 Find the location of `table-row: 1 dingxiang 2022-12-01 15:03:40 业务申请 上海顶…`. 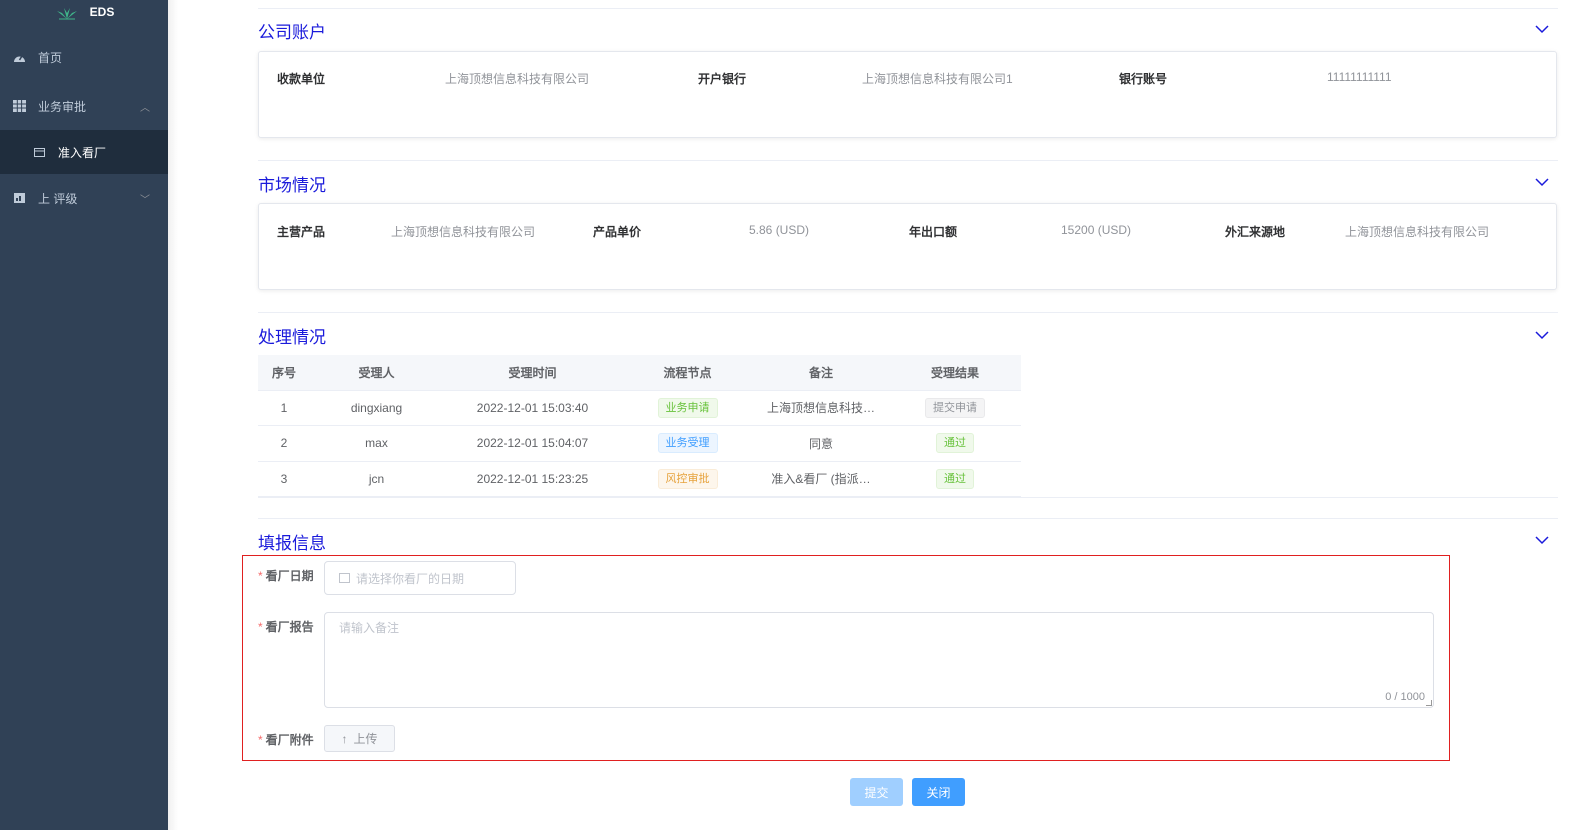

table-row: 1 dingxiang 2022-12-01 15:03:40 业务申请 上海顶… is located at coordinates (639, 408).